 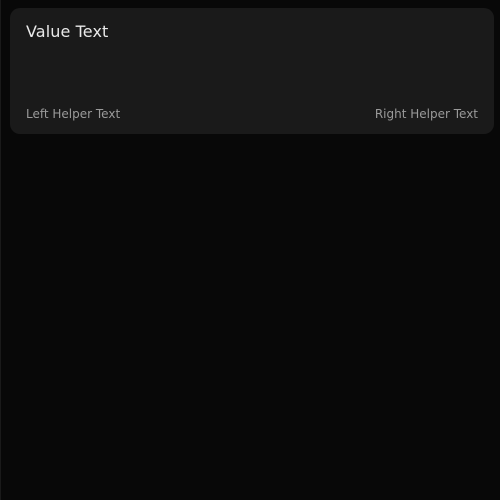 I want to click on textarea-value: Value Text, so click(x=67, y=31).